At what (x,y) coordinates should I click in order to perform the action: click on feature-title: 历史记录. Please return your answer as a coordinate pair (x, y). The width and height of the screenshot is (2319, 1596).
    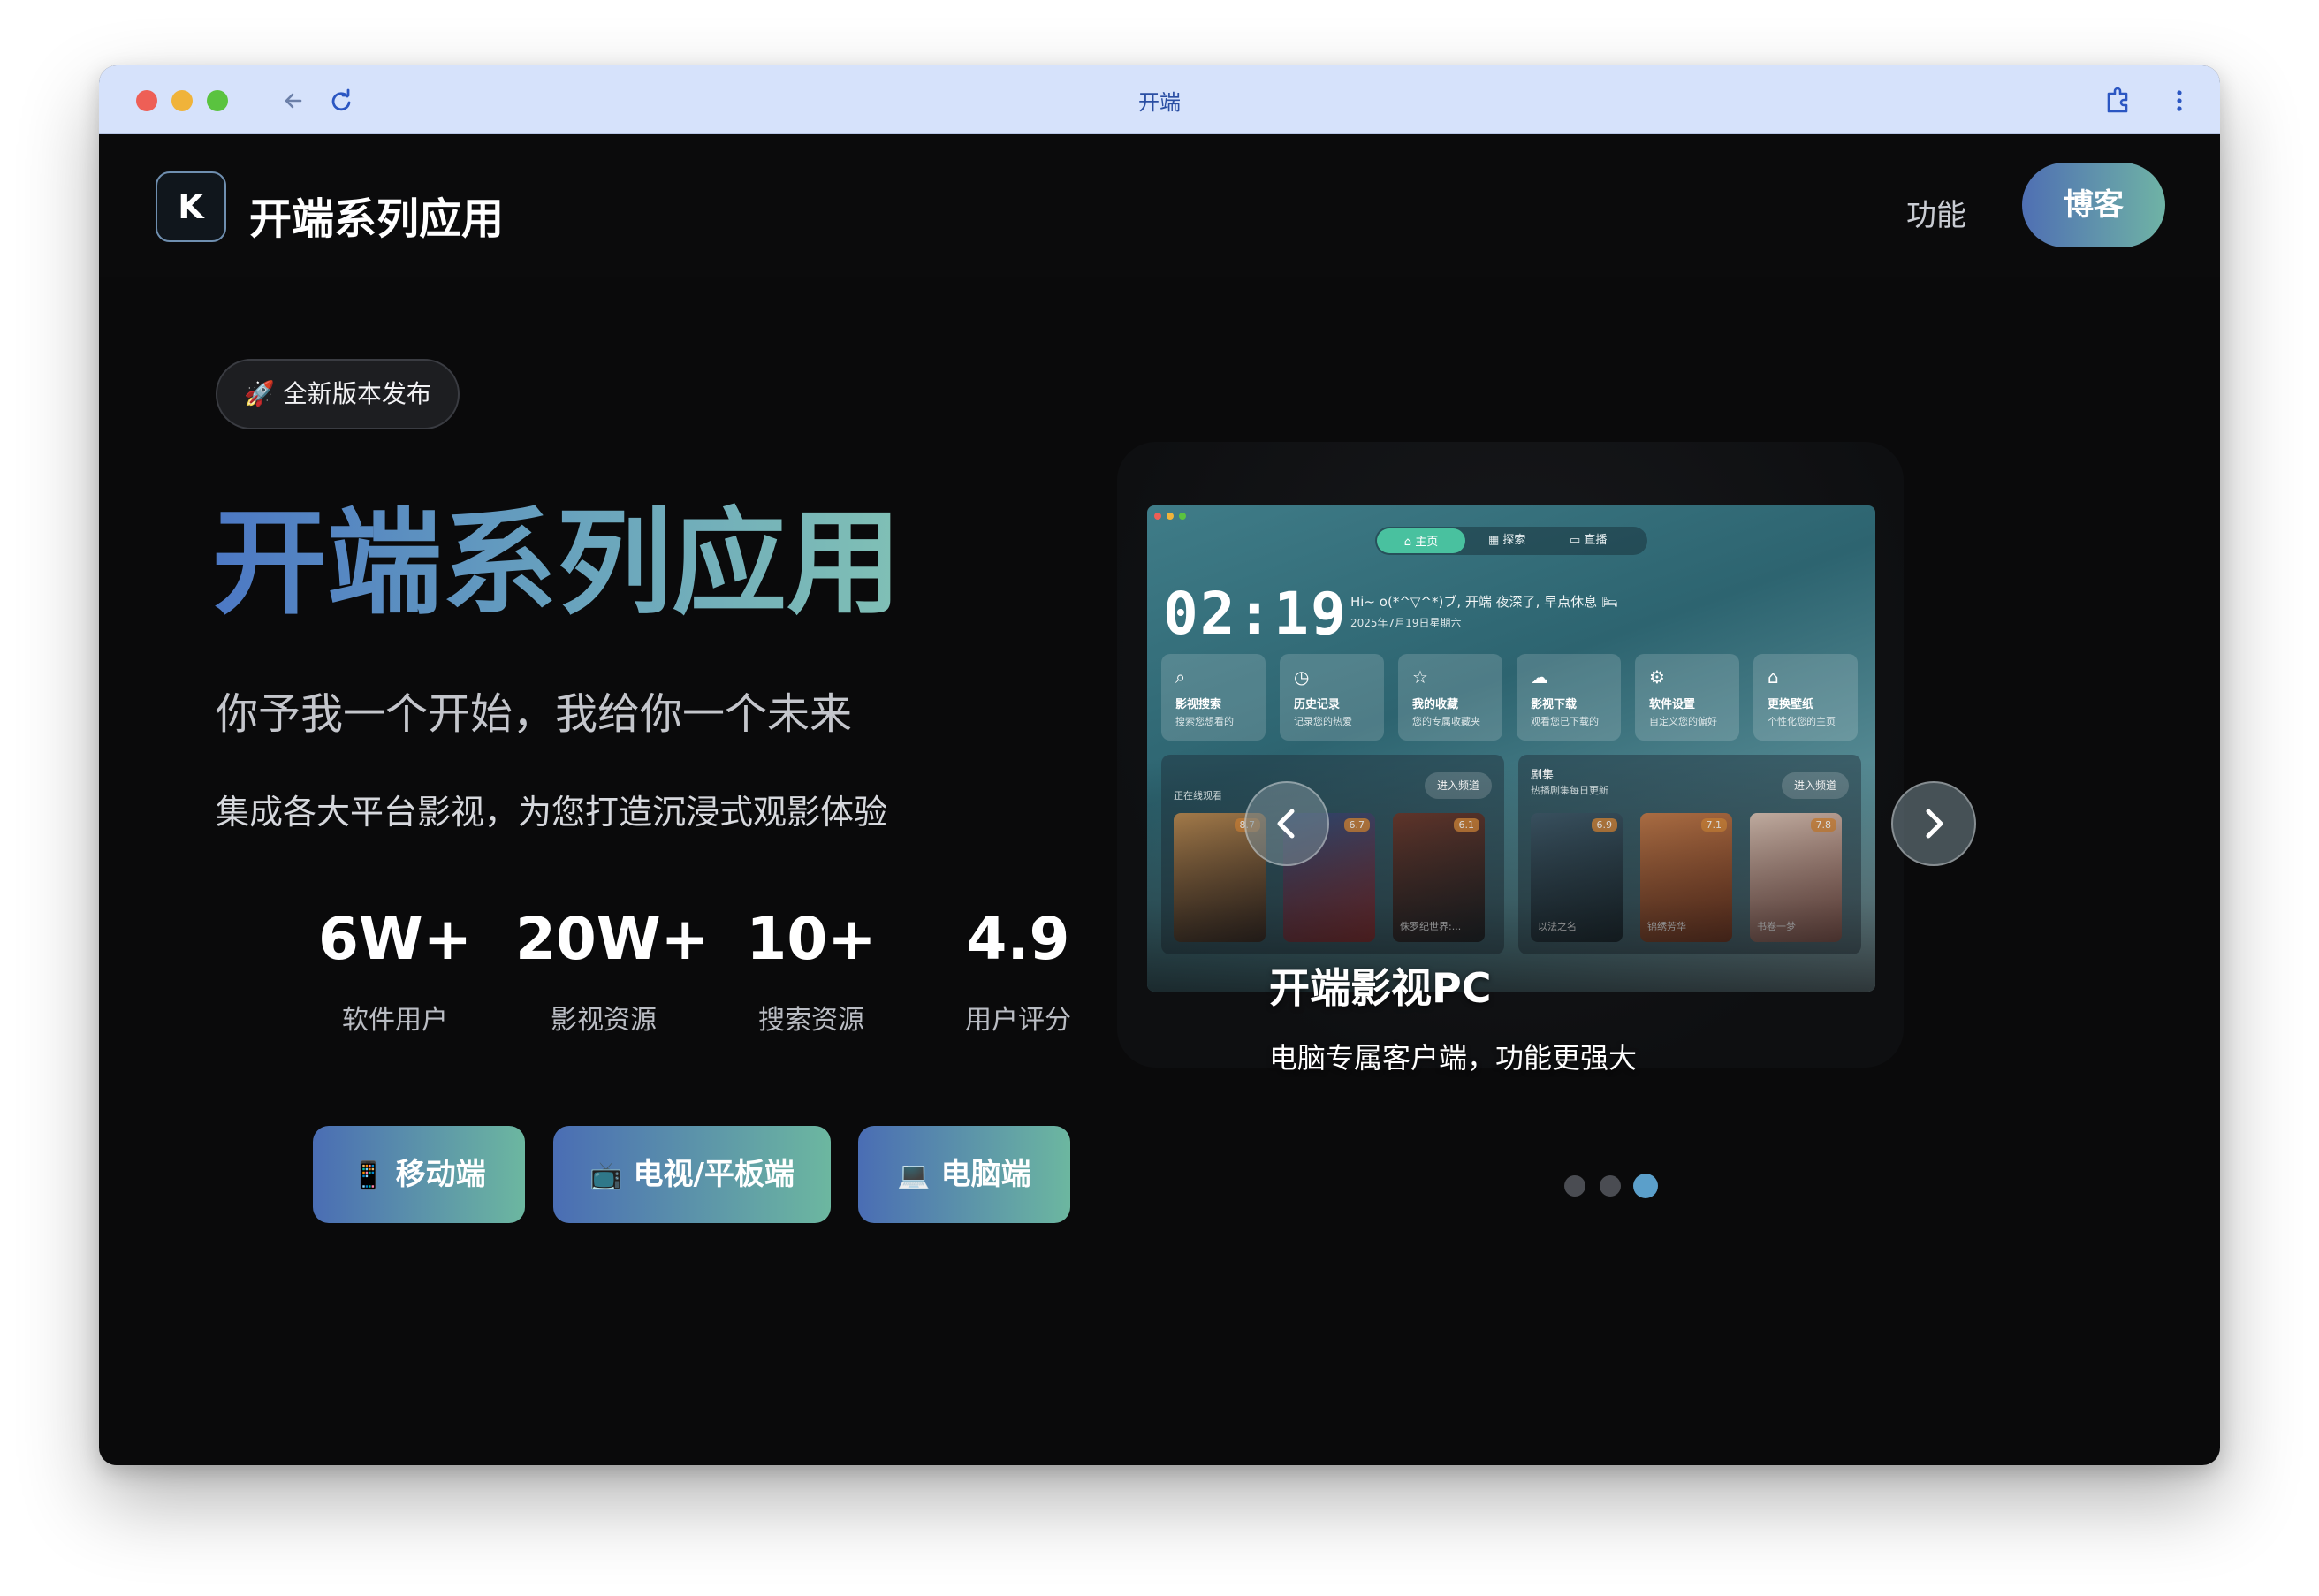
    Looking at the image, I should click on (1317, 704).